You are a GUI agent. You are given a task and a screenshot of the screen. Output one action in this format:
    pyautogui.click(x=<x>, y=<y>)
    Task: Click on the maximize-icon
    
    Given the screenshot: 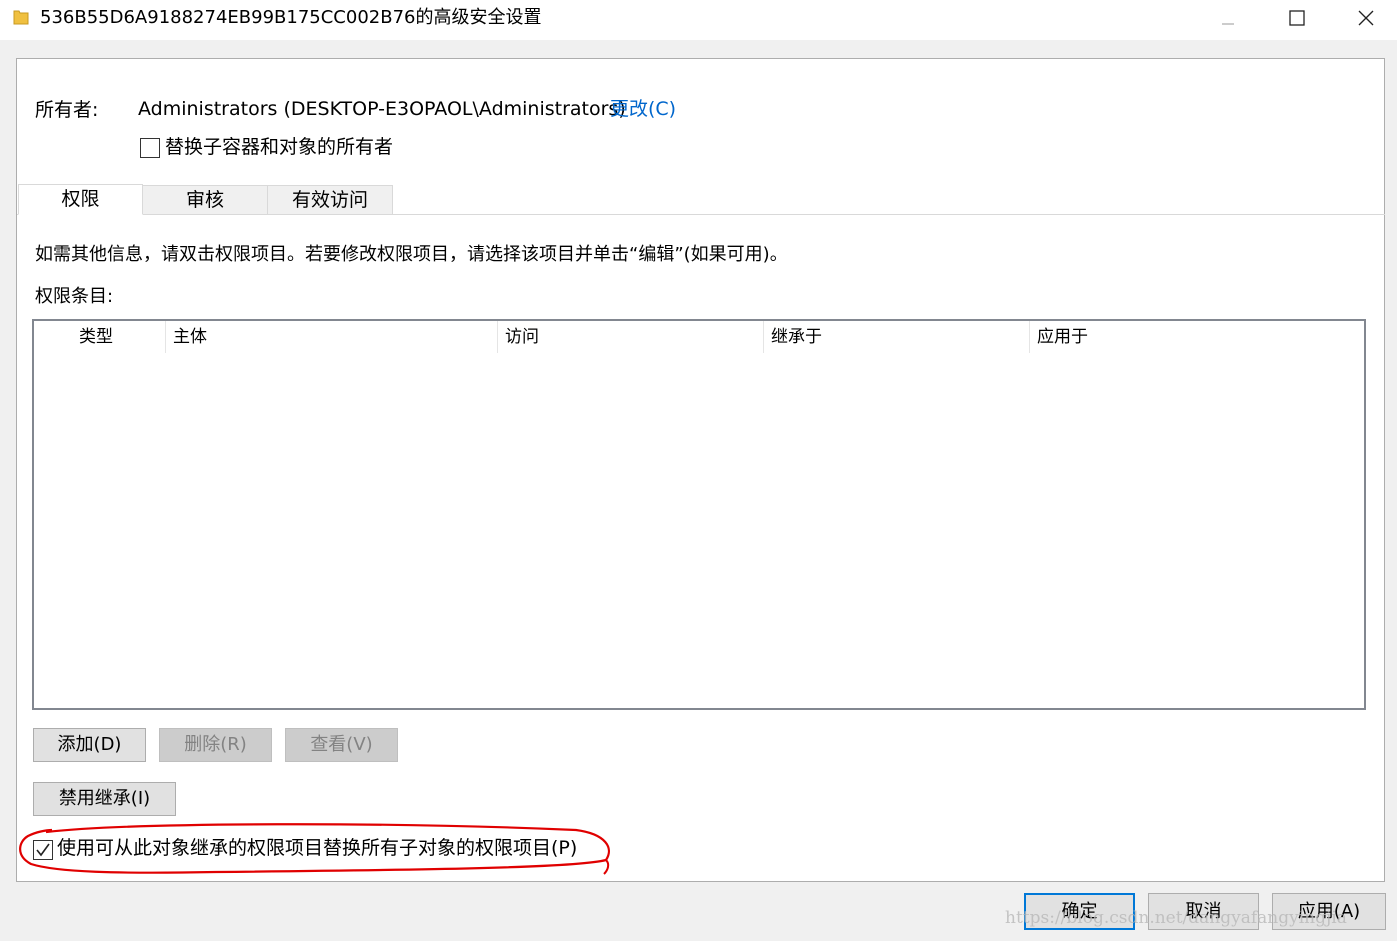 What is the action you would take?
    pyautogui.click(x=1297, y=18)
    